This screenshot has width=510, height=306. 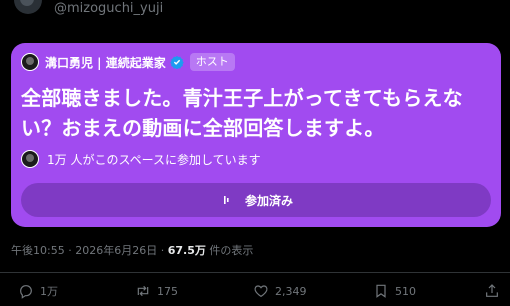 I want to click on repost-button: 175, so click(x=156, y=291).